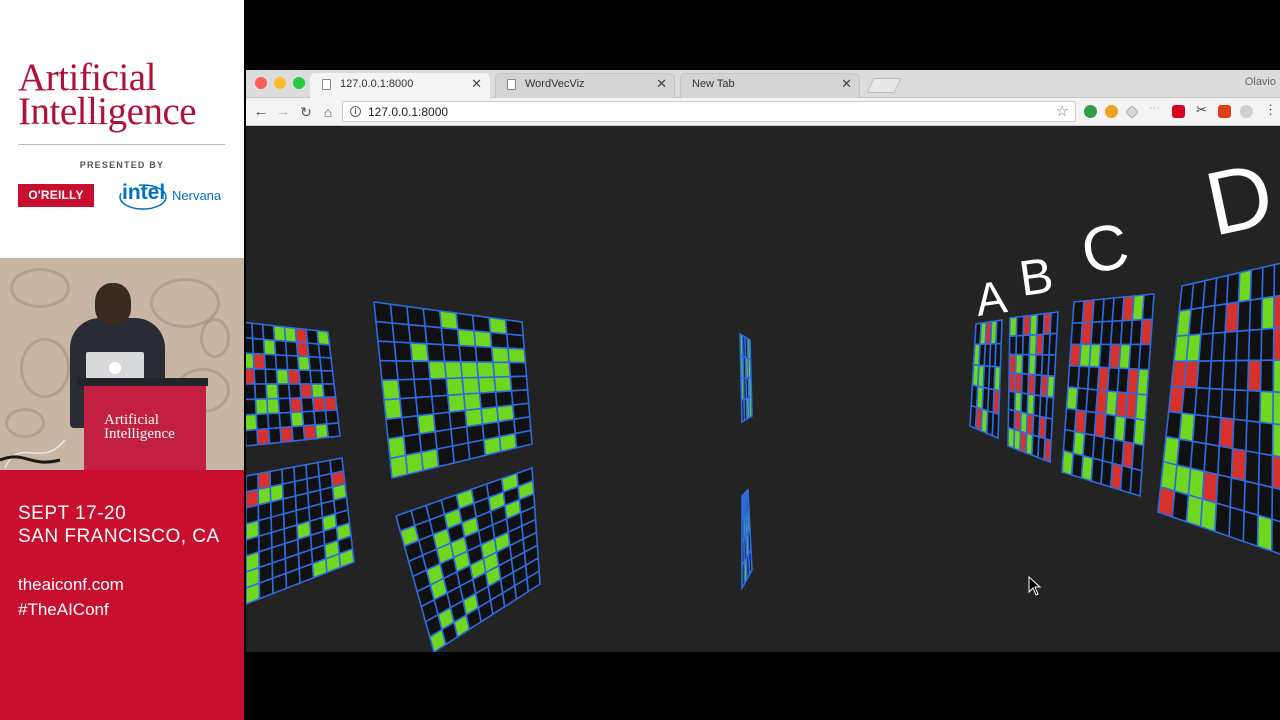  What do you see at coordinates (1246, 111) in the screenshot?
I see `extension-cloud-icon` at bounding box center [1246, 111].